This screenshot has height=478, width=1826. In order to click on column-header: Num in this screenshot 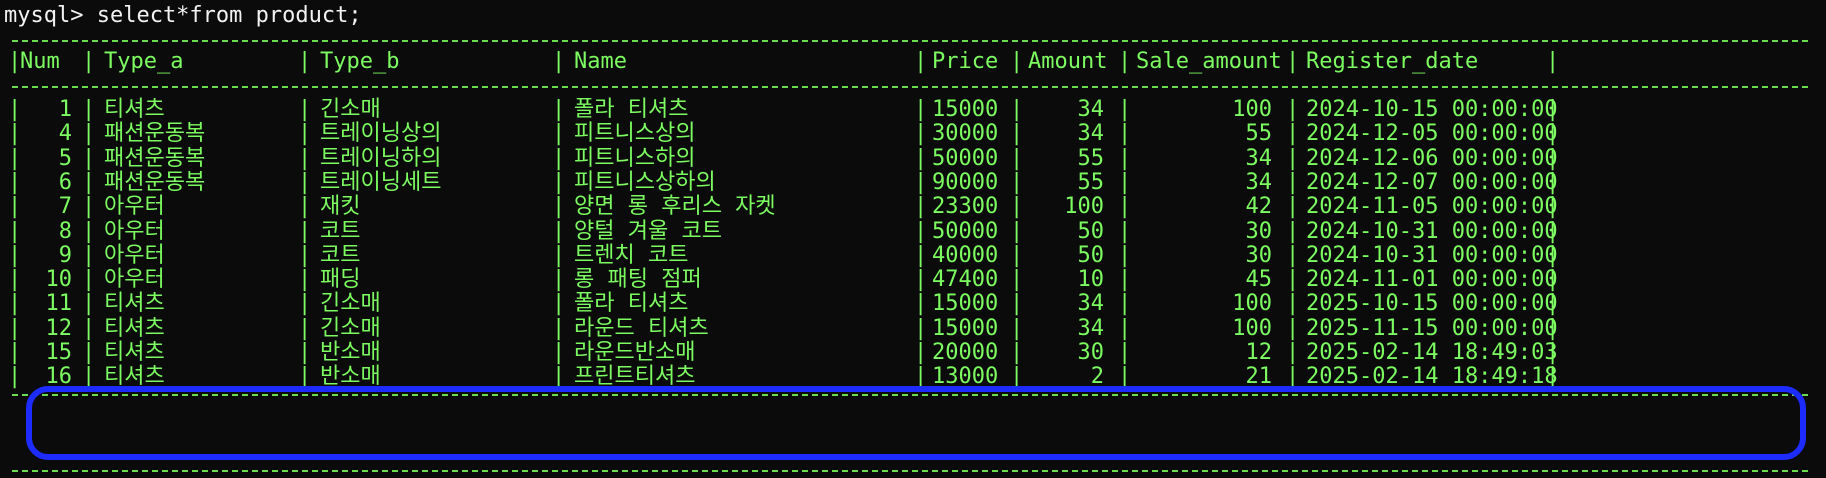, I will do `click(40, 61)`.